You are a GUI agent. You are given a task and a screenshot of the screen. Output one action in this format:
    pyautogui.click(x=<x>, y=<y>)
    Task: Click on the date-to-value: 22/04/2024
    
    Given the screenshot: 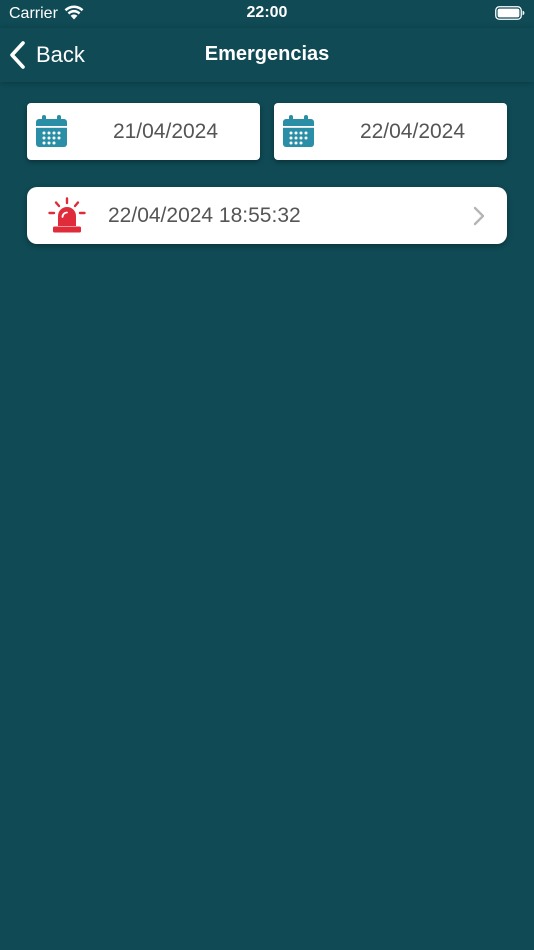 What is the action you would take?
    pyautogui.click(x=412, y=131)
    